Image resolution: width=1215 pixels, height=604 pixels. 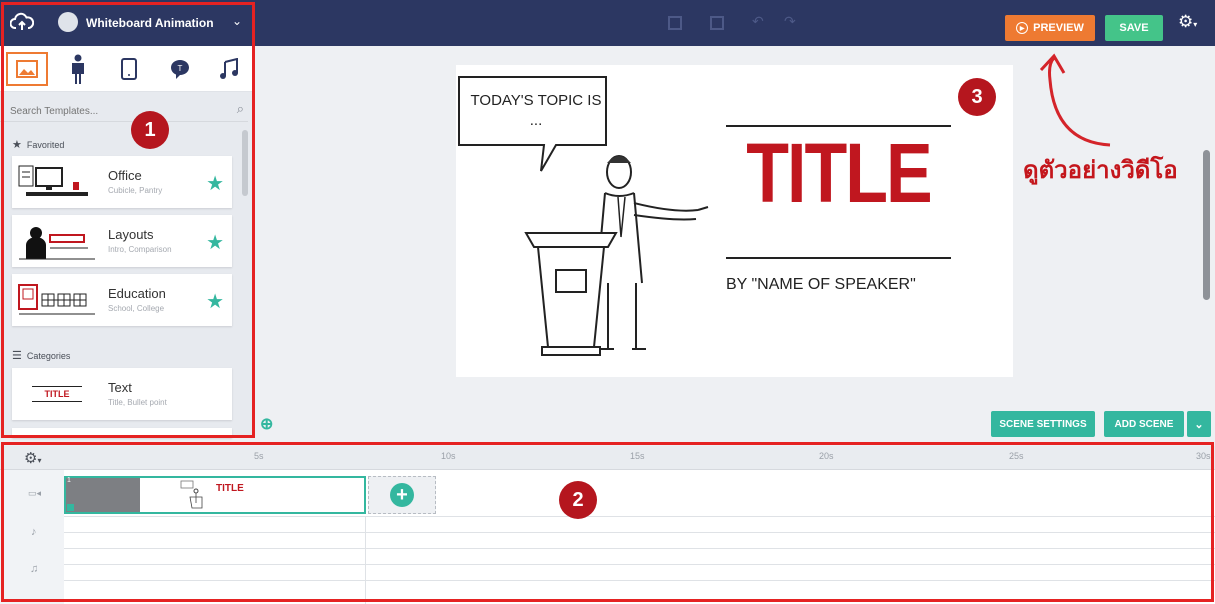 I want to click on bring-forward-icon, so click(x=675, y=23).